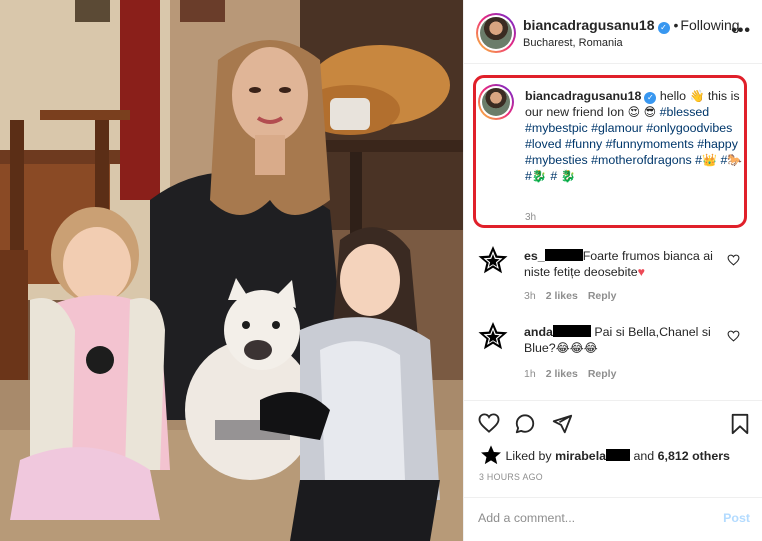 This screenshot has height=541, width=762. Describe the element at coordinates (717, 144) in the screenshot. I see `hashtag-link: #happy` at that location.